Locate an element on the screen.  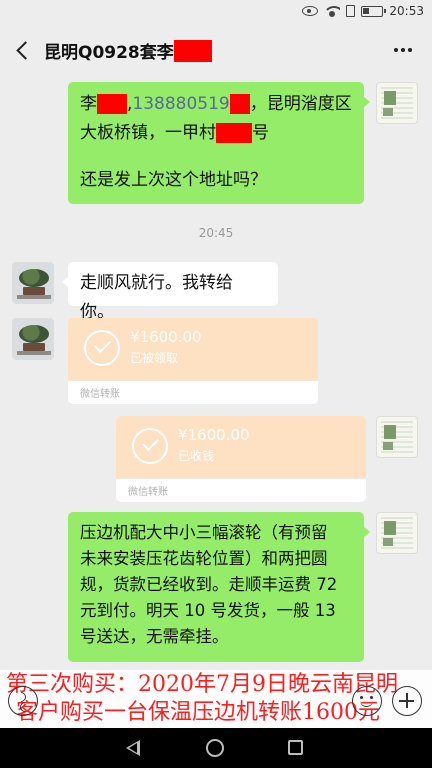
message-bubble-text: 走顺风就行。我转给你。 is located at coordinates (170, 292).